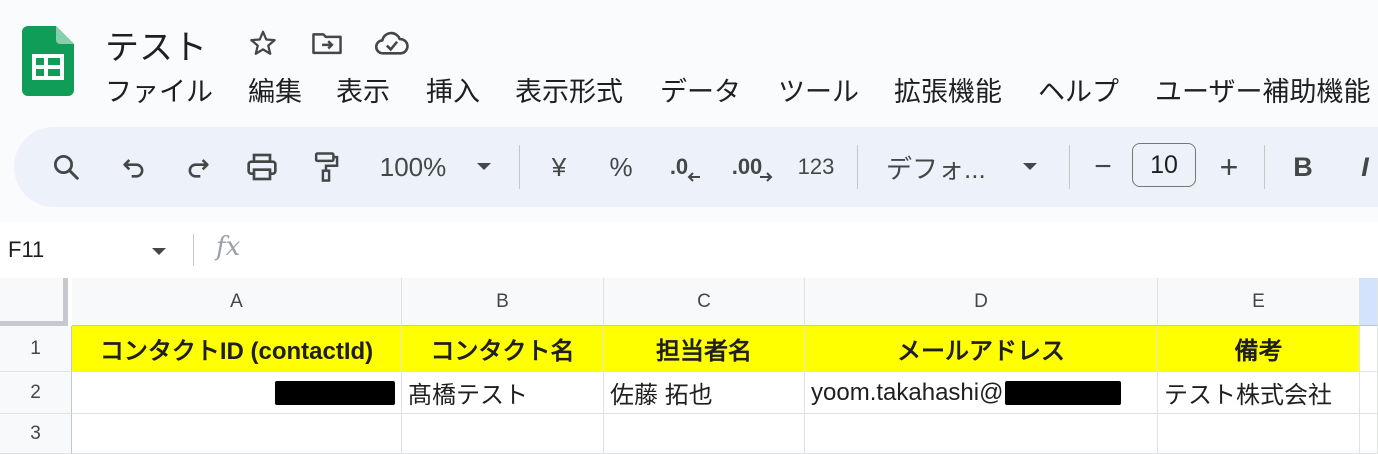 The width and height of the screenshot is (1378, 454). What do you see at coordinates (1063, 392) in the screenshot?
I see `redacted-email-domain` at bounding box center [1063, 392].